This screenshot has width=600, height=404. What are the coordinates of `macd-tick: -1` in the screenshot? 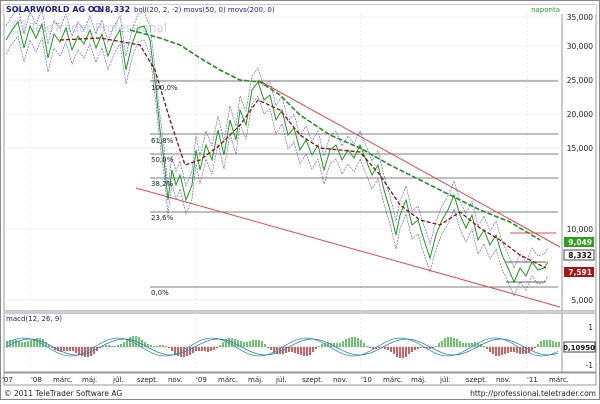 It's located at (590, 365).